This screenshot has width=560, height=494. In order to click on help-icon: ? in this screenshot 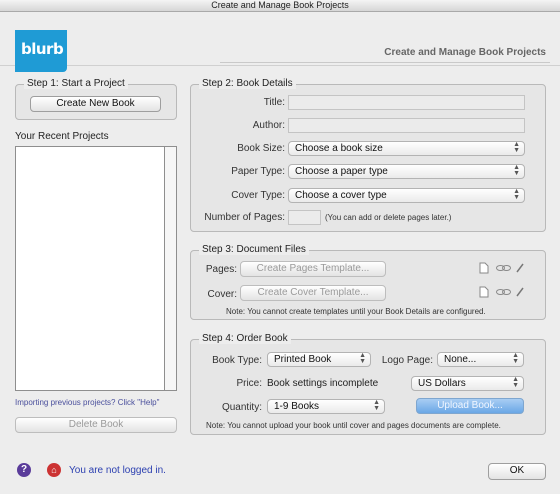, I will do `click(24, 470)`.